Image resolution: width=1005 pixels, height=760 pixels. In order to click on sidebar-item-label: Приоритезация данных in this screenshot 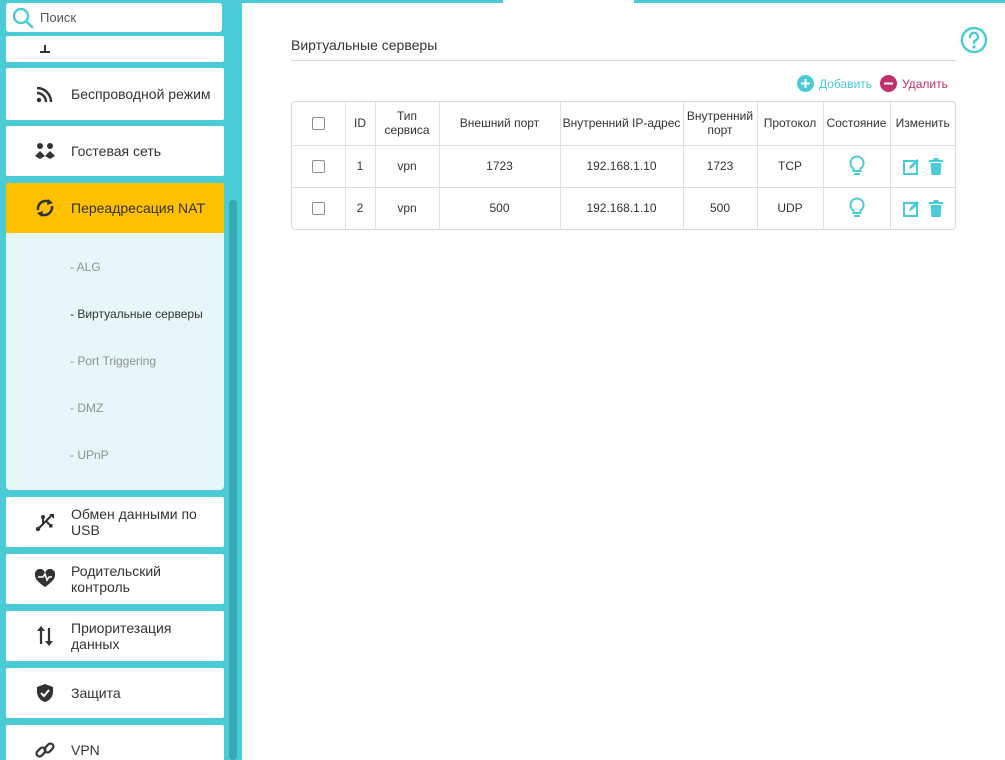, I will do `click(121, 636)`.